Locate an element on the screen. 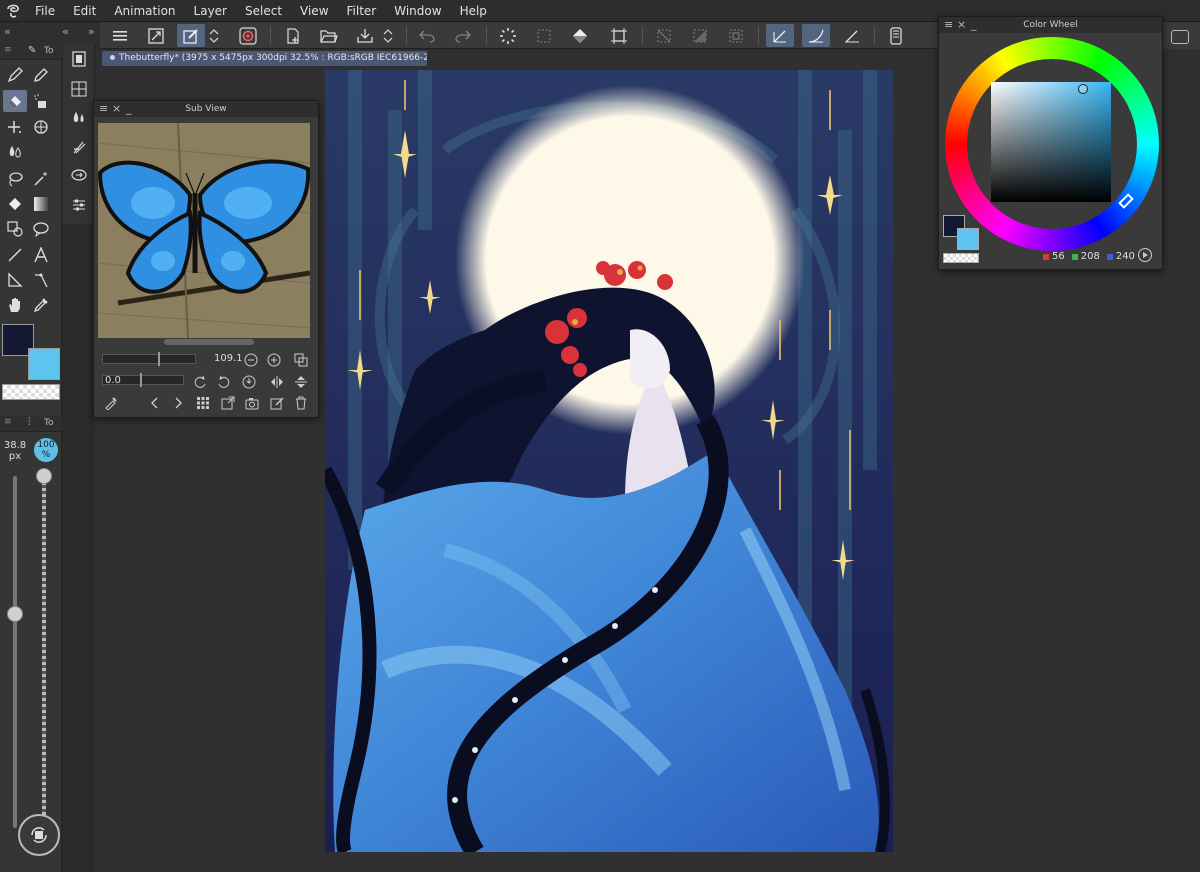 The width and height of the screenshot is (1200, 872). drops-icon is located at coordinates (79, 117).